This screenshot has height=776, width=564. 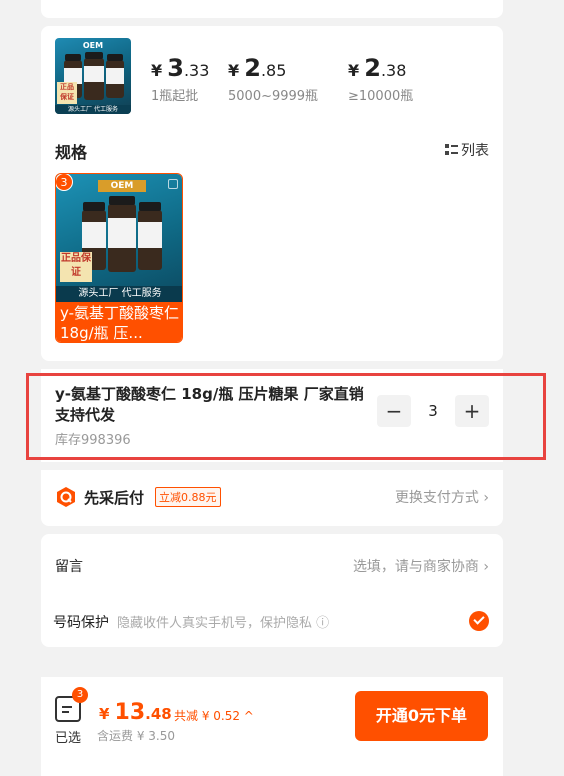 I want to click on spec-quality-tag: 正品保证, so click(x=76, y=267).